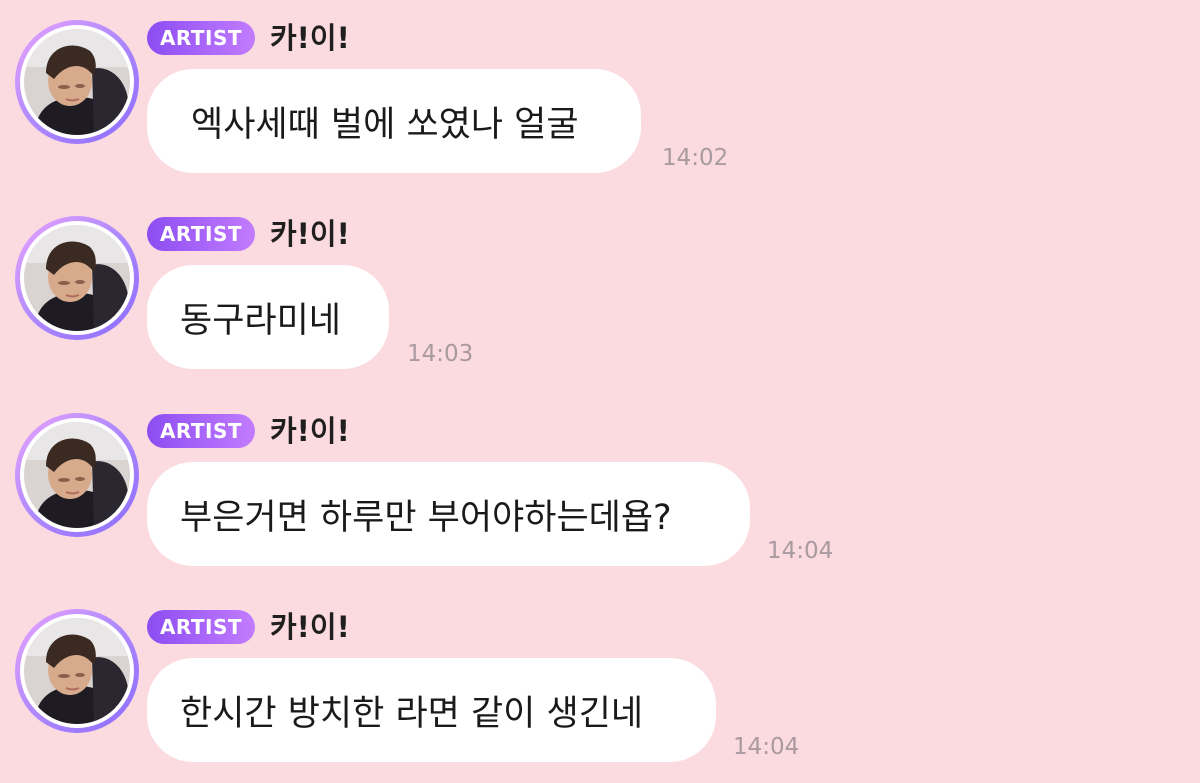 Image resolution: width=1200 pixels, height=783 pixels. What do you see at coordinates (695, 158) in the screenshot?
I see `message-timestamp: 14:02` at bounding box center [695, 158].